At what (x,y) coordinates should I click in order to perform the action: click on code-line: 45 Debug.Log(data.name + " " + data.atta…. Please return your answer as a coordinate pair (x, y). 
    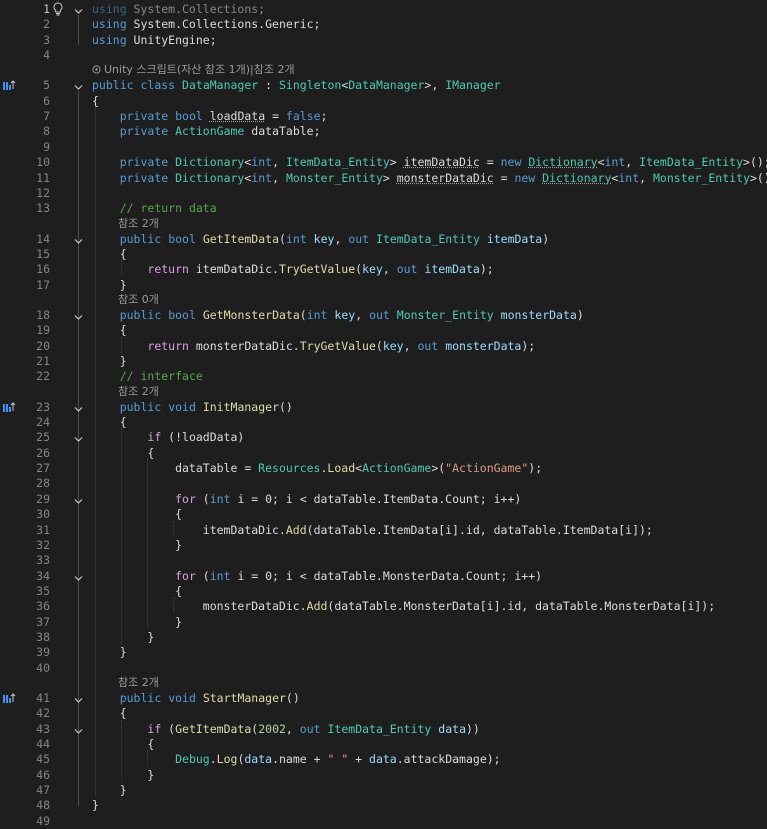
    Looking at the image, I should click on (383, 759).